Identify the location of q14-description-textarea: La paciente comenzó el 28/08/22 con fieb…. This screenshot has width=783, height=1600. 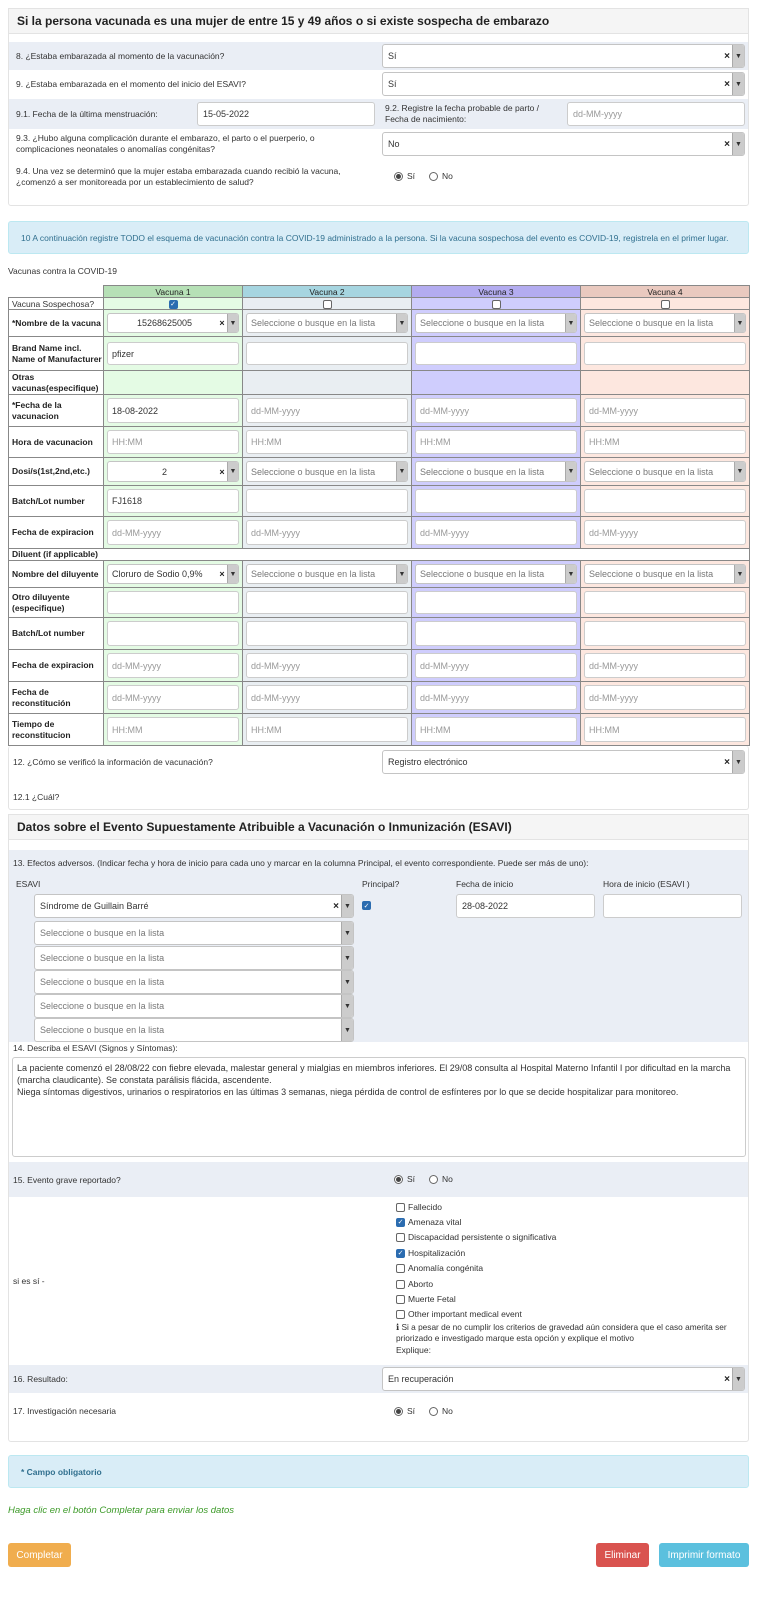
(379, 1107).